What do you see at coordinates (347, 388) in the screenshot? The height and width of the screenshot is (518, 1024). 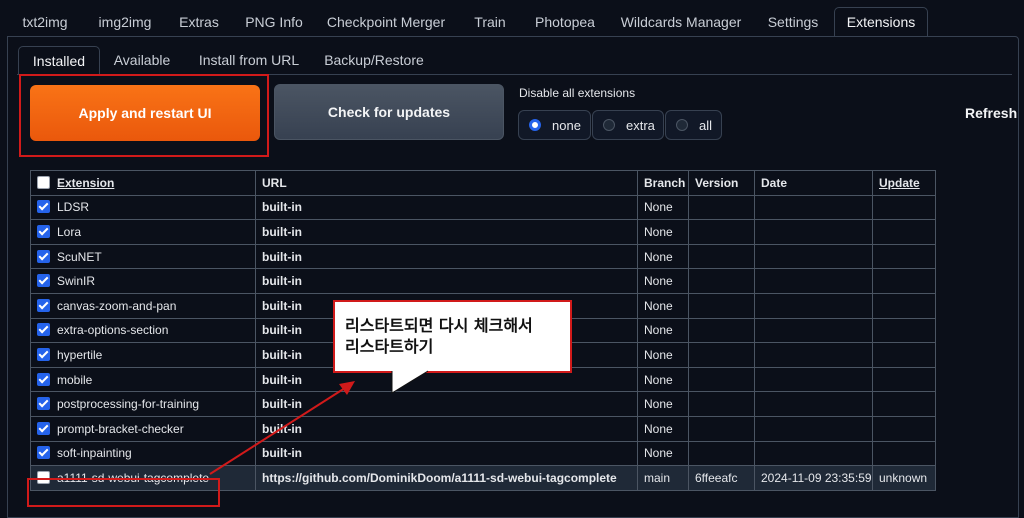 I see `arrow-head` at bounding box center [347, 388].